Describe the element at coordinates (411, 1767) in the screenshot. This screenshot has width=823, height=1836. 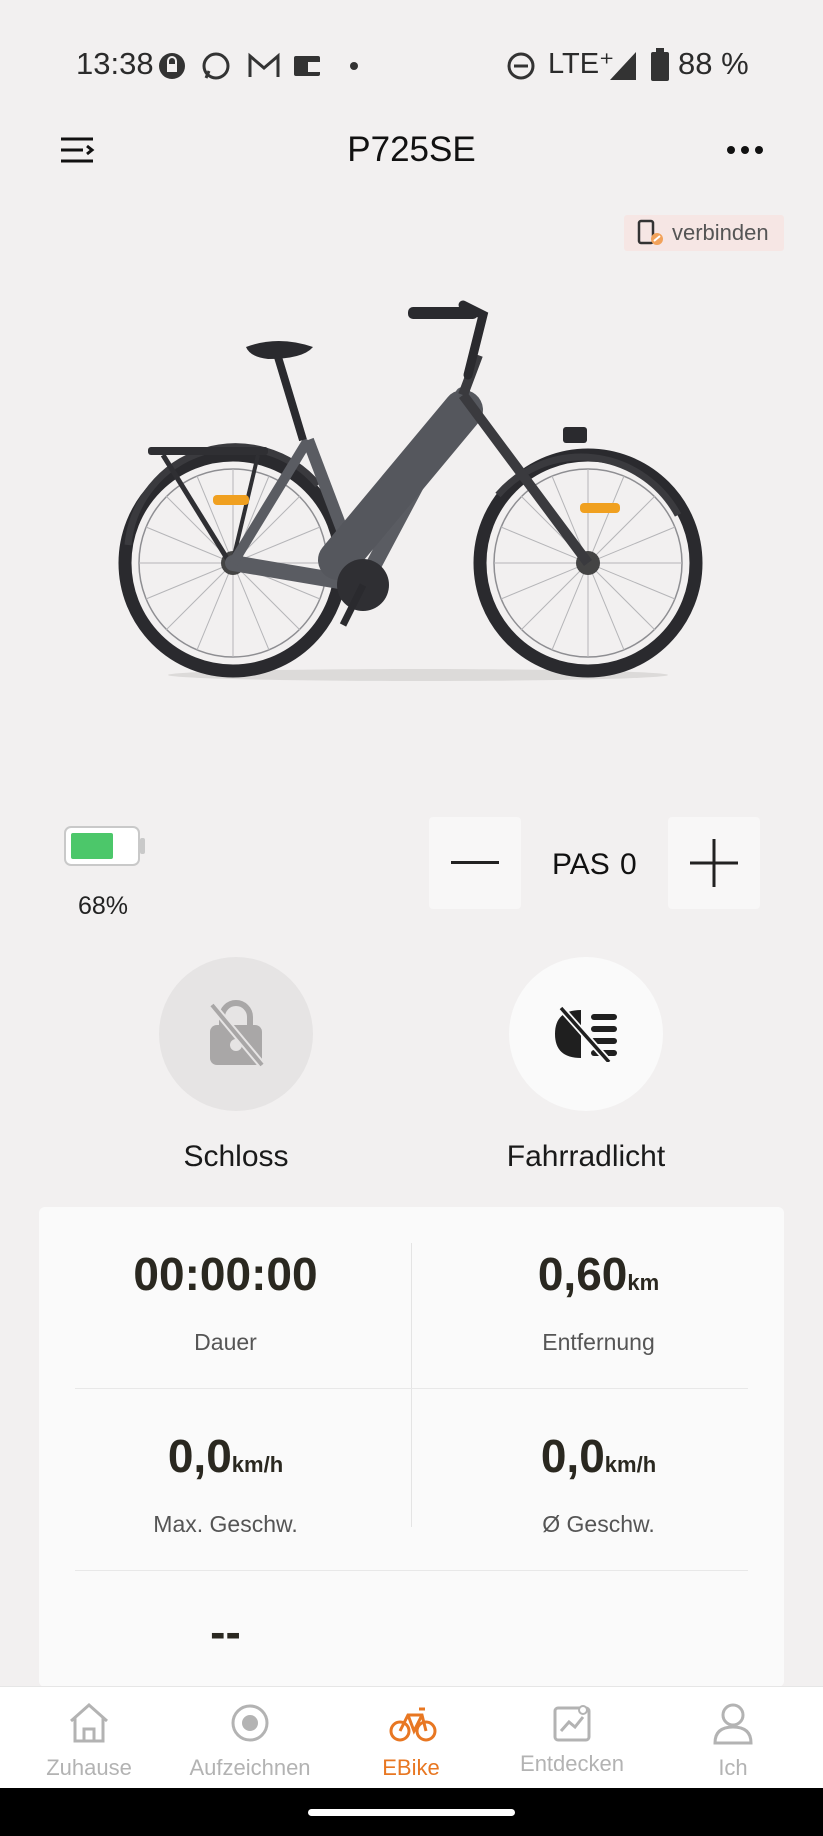
I see `nav-label-ebike: EBike` at that location.